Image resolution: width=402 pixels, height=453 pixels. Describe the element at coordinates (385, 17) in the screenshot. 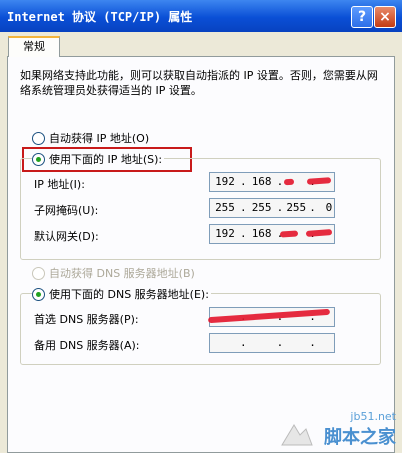

I see `close-button: ×` at that location.